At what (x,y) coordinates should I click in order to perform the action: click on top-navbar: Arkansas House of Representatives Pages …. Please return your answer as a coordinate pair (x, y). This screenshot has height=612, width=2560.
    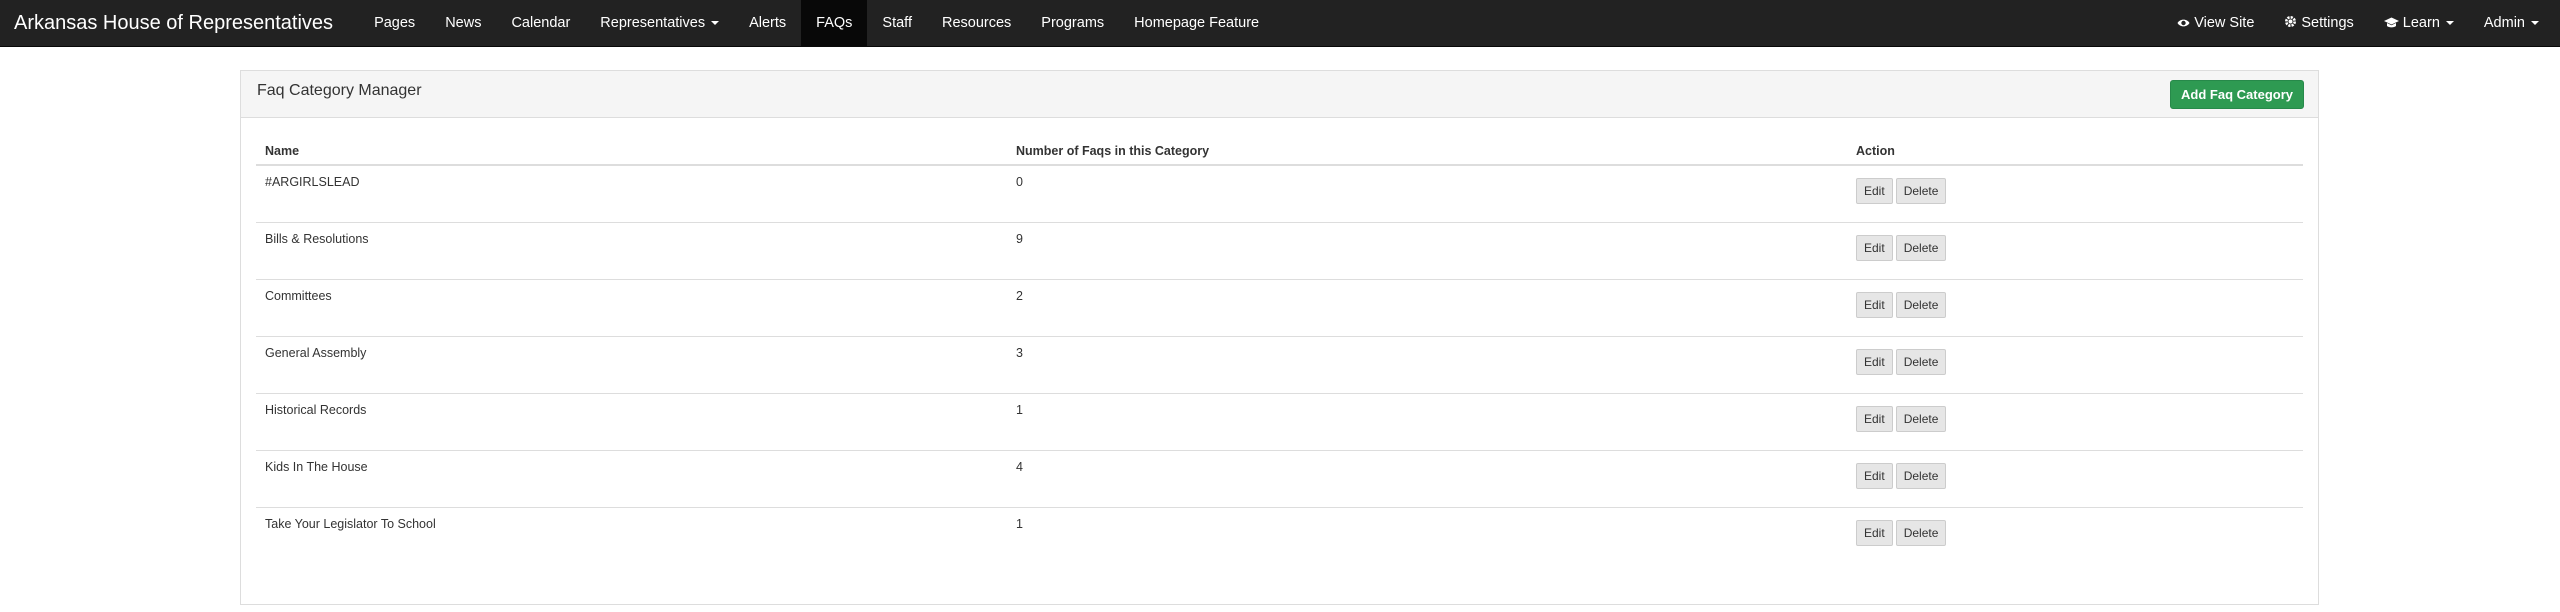
    Looking at the image, I should click on (1280, 23).